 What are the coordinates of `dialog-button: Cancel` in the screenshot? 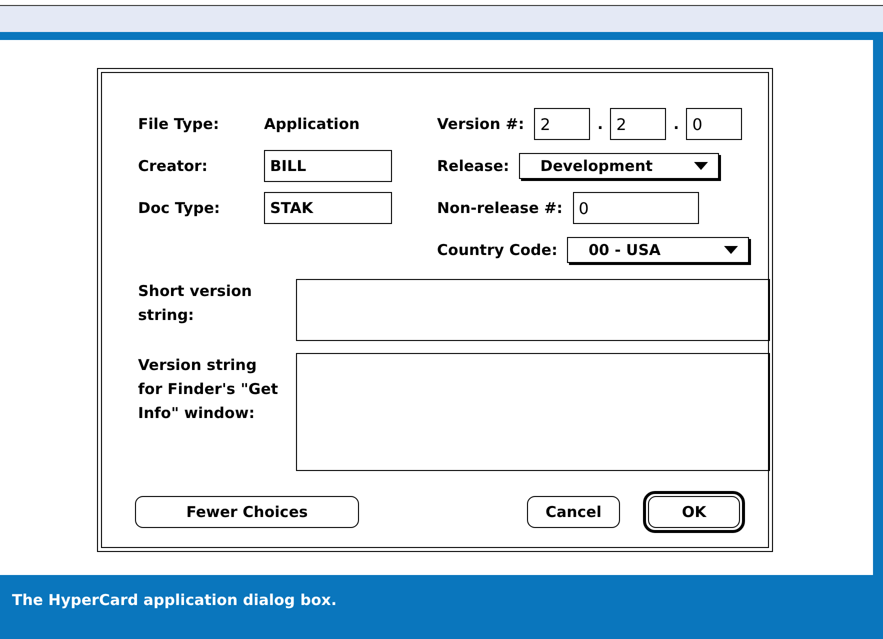 It's located at (573, 512).